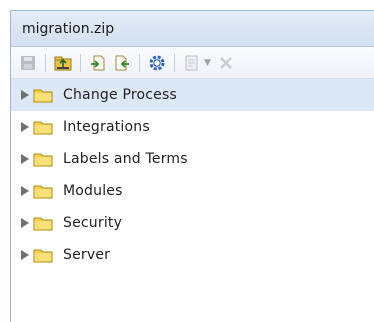  I want to click on settings-gear-icon, so click(157, 62).